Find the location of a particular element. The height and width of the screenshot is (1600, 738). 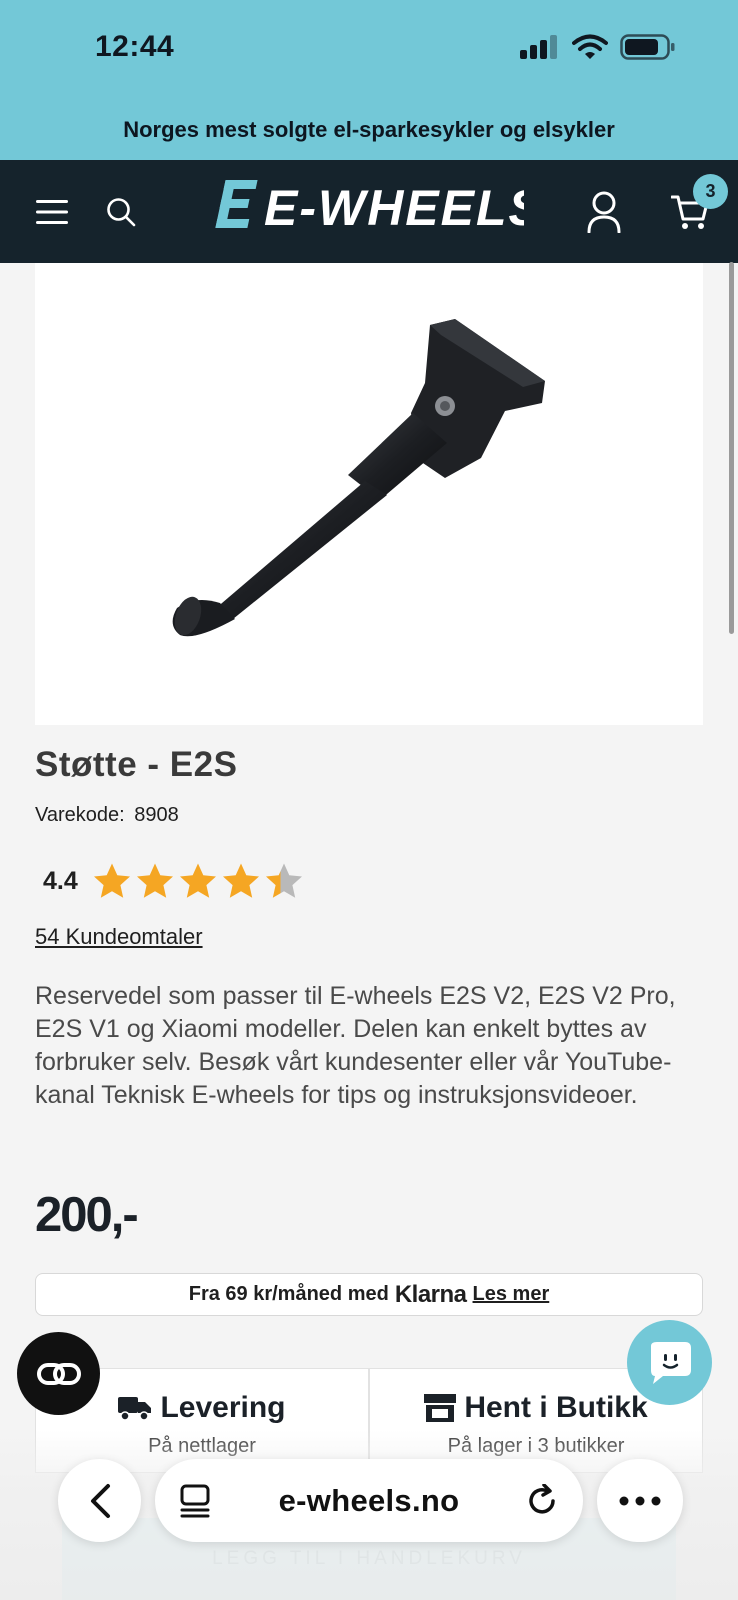

more-dots-icon is located at coordinates (640, 1500).